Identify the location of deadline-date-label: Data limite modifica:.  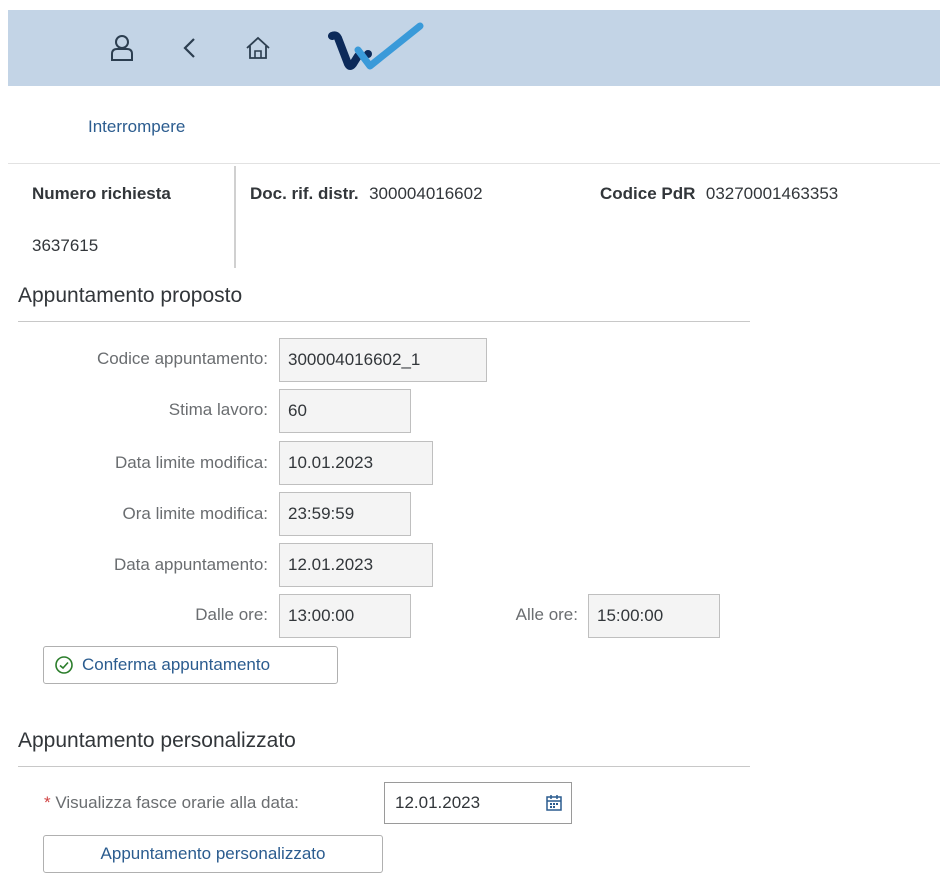
(191, 462).